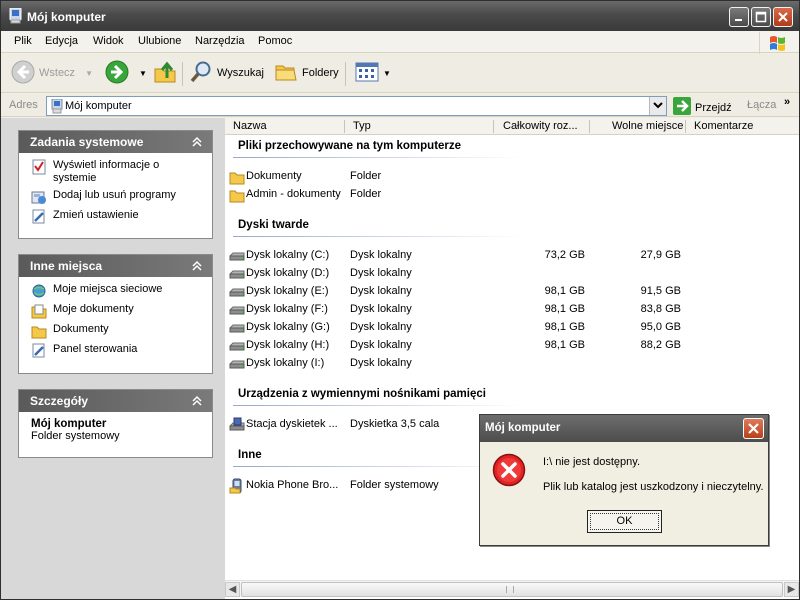 This screenshot has height=600, width=800. I want to click on details-type: Folder systemowy, so click(75, 436).